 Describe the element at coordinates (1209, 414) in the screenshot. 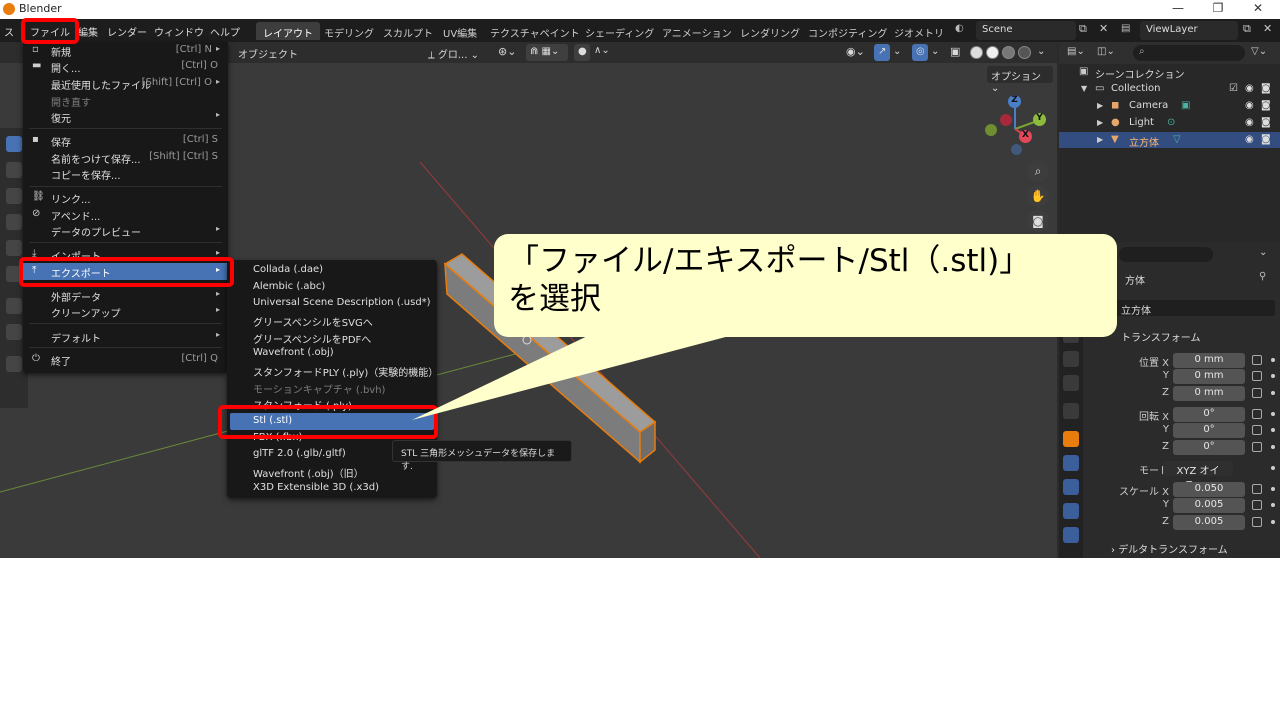

I see `rotation-x-field: 0°` at that location.